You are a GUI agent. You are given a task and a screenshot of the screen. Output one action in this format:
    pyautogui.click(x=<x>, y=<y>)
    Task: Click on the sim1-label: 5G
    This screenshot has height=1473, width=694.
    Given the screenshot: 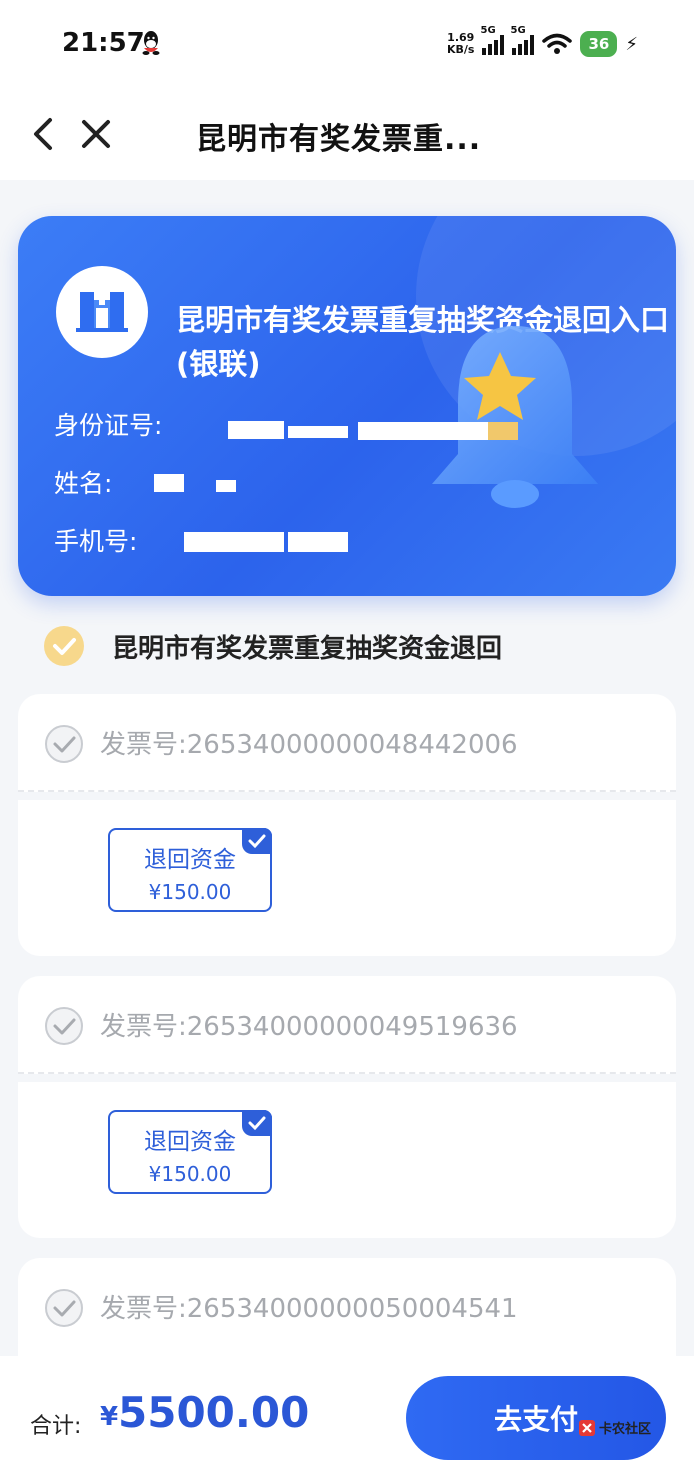 What is the action you would take?
    pyautogui.click(x=488, y=30)
    